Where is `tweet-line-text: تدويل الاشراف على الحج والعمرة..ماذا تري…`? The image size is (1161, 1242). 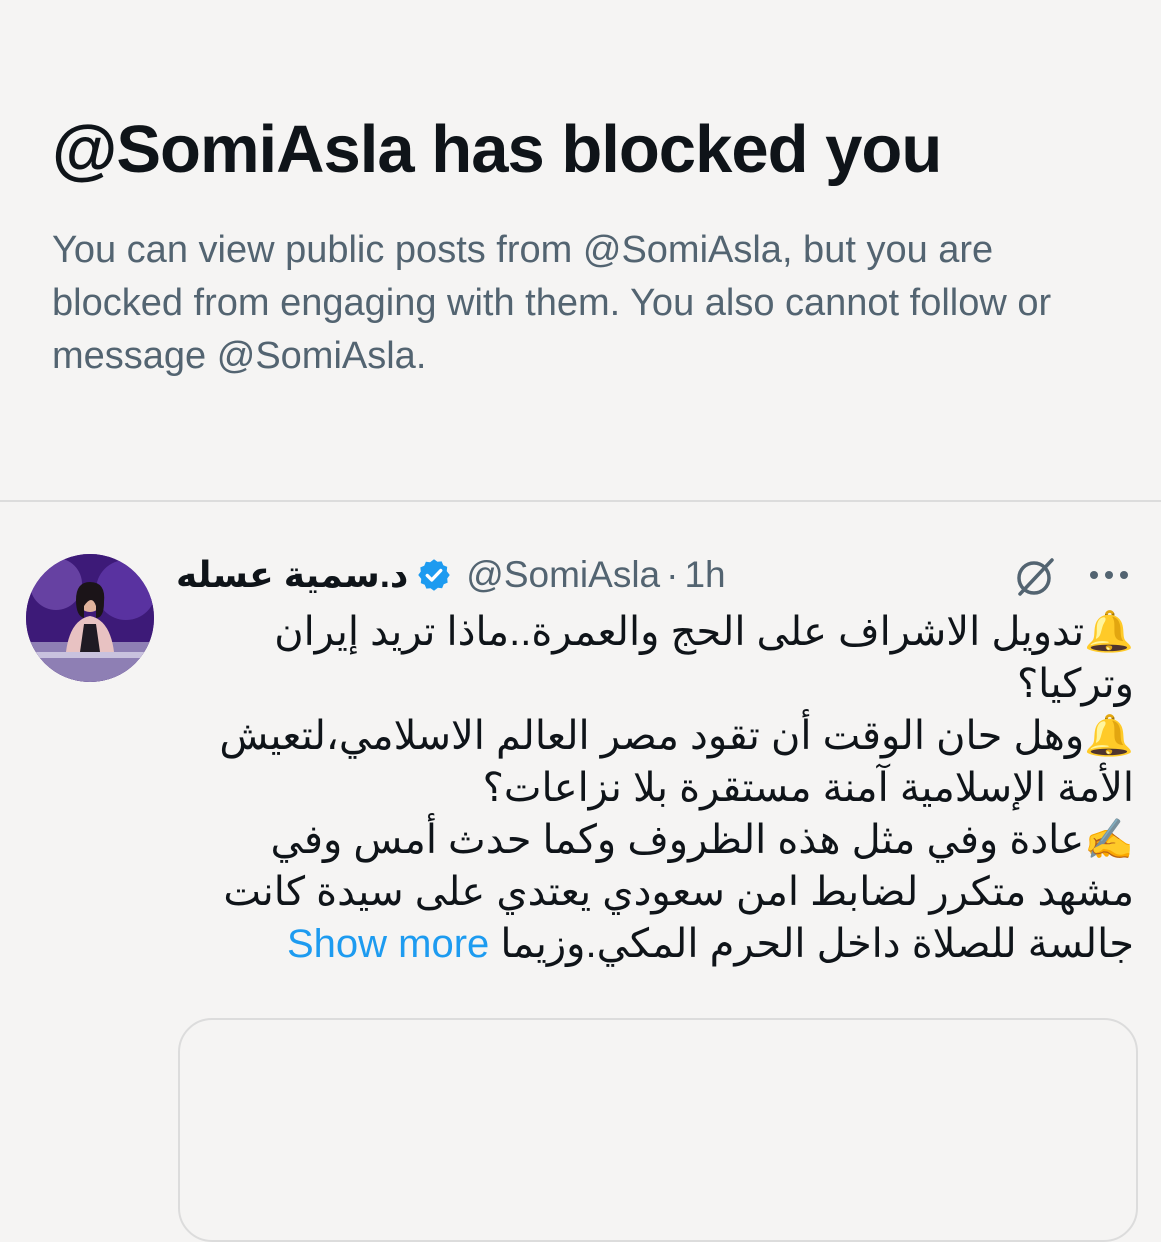 tweet-line-text: تدويل الاشراف على الحج والعمرة..ماذا تري… is located at coordinates (704, 658).